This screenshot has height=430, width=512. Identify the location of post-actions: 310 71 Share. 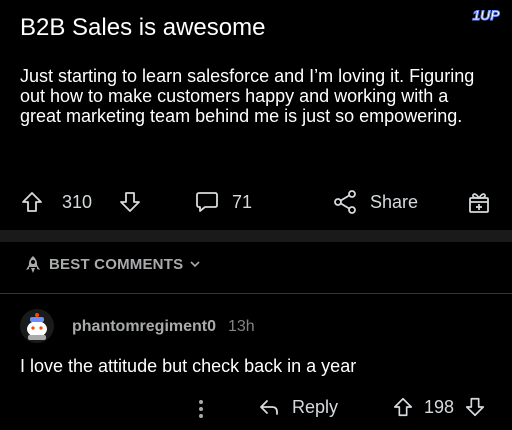
(256, 202).